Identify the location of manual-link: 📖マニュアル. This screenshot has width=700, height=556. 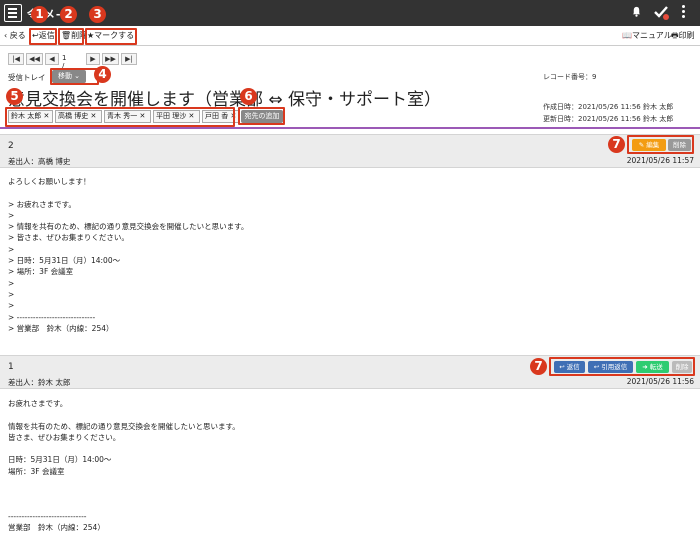
(647, 36).